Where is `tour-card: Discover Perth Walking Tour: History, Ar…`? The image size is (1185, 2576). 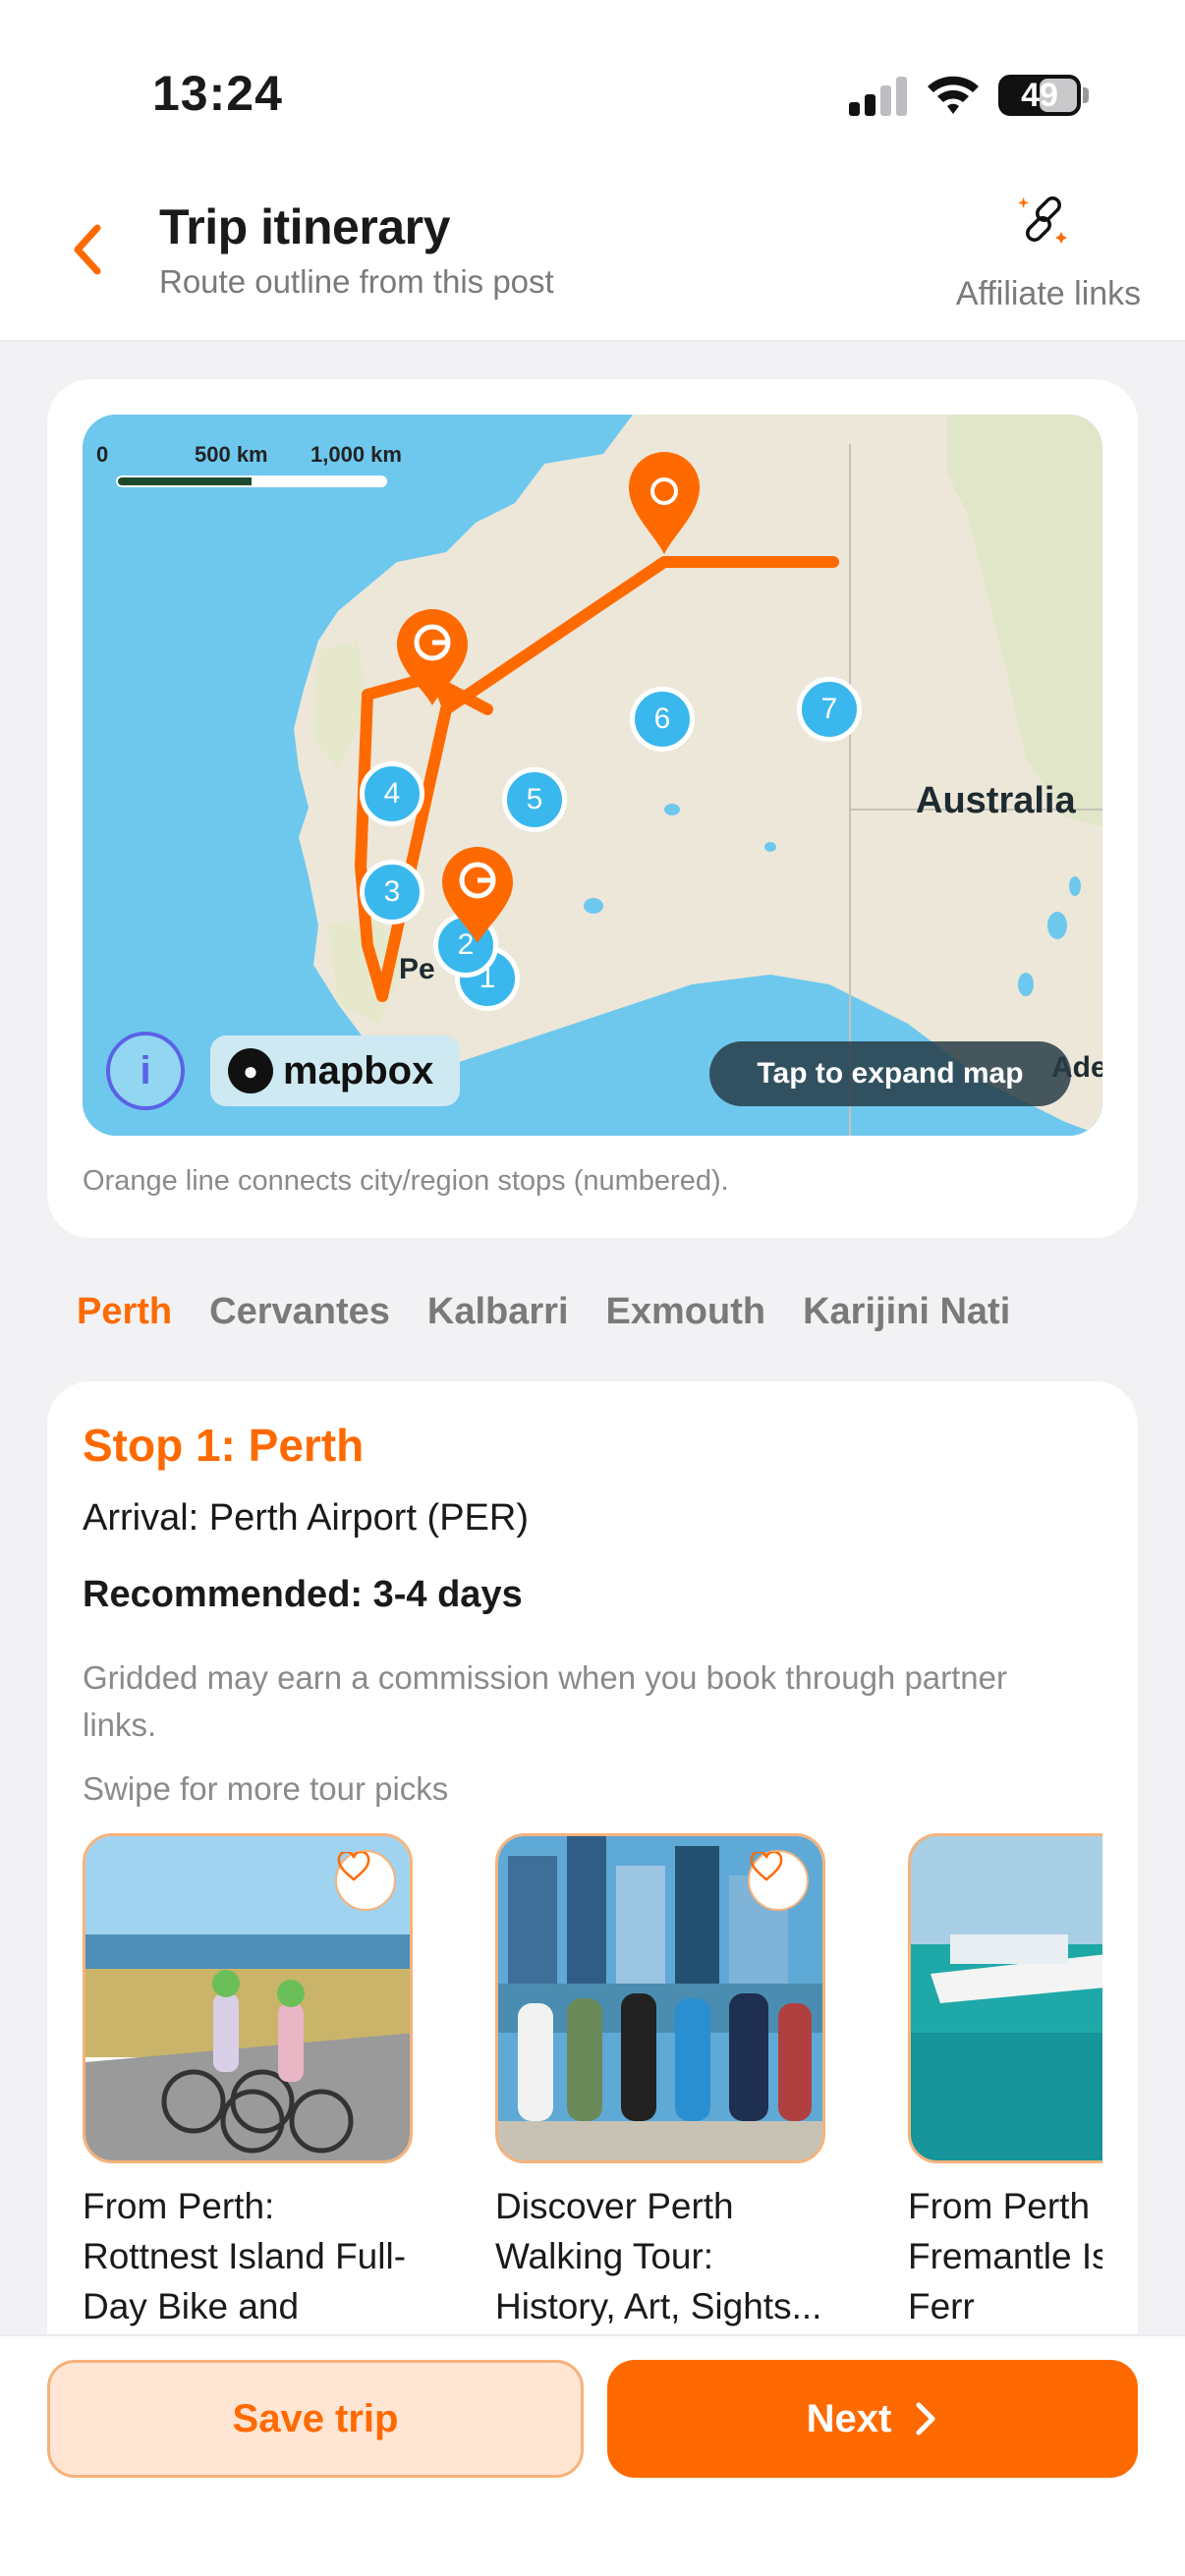 tour-card: Discover Perth Walking Tour: History, Ar… is located at coordinates (660, 2082).